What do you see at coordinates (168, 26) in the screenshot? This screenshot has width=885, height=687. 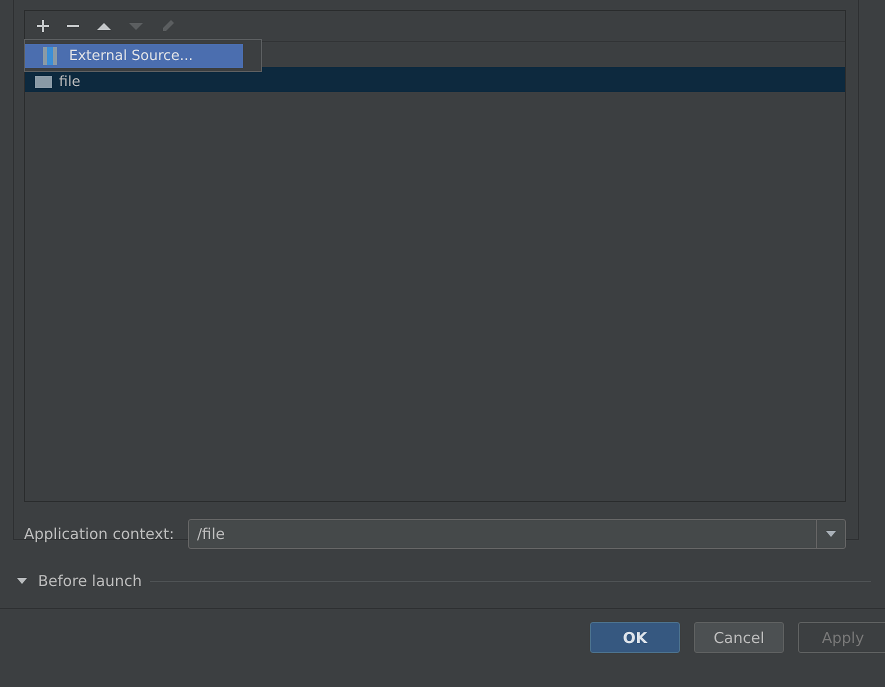 I see `pencil-icon` at bounding box center [168, 26].